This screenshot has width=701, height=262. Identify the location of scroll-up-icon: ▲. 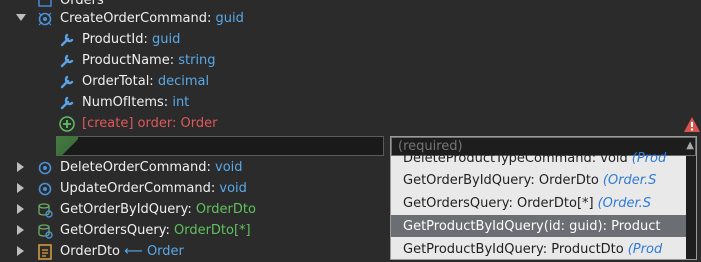
(690, 145).